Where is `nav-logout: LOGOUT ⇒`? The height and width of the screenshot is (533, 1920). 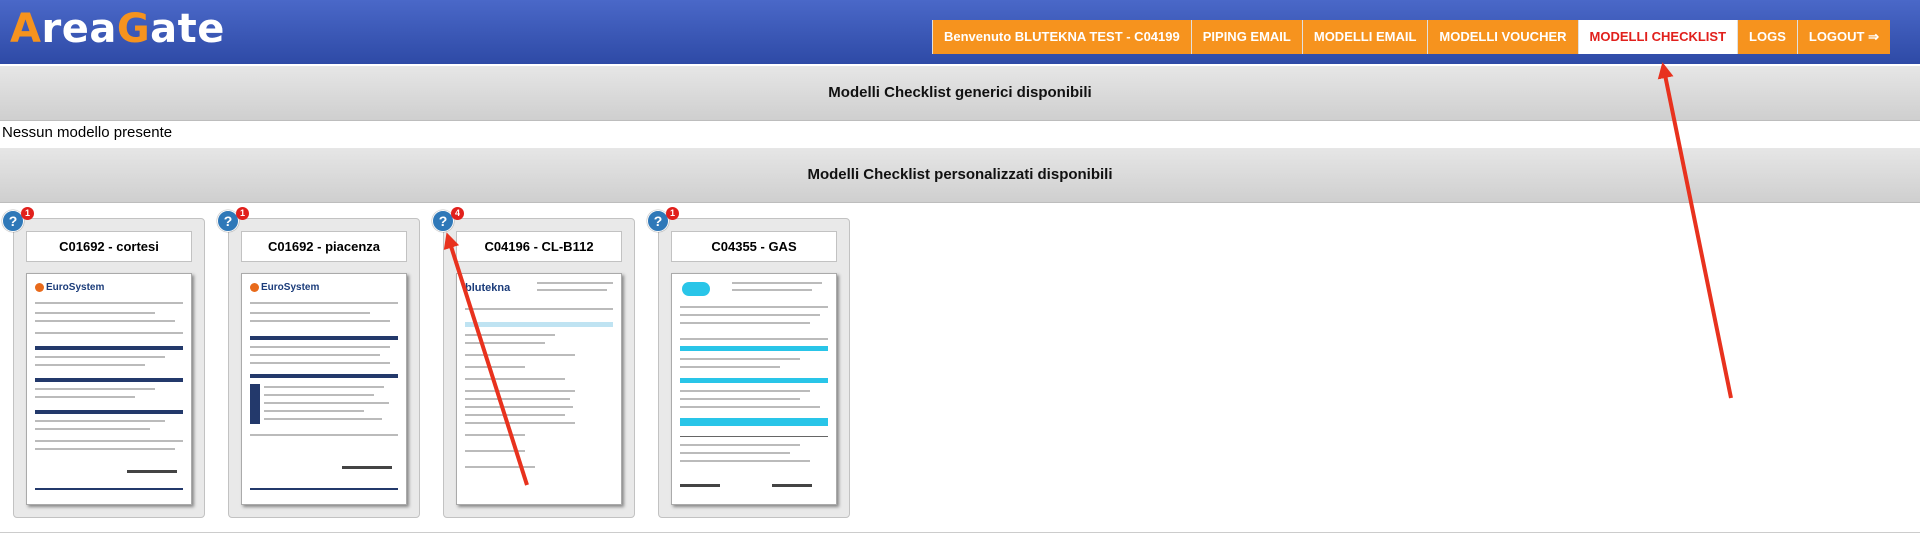
nav-logout: LOGOUT ⇒ is located at coordinates (1843, 37).